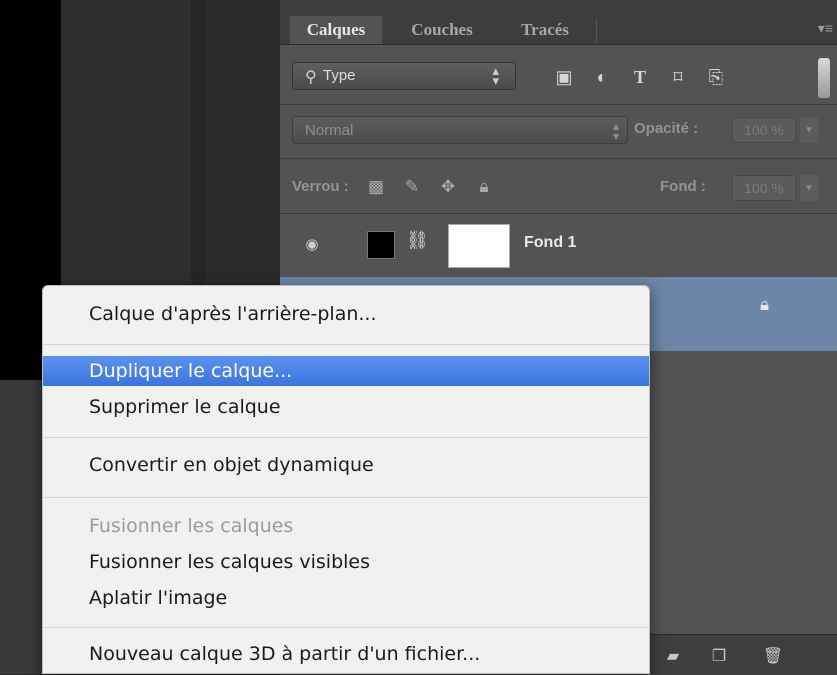 The width and height of the screenshot is (837, 675). Describe the element at coordinates (640, 77) in the screenshot. I see `type-filter-icon: T` at that location.